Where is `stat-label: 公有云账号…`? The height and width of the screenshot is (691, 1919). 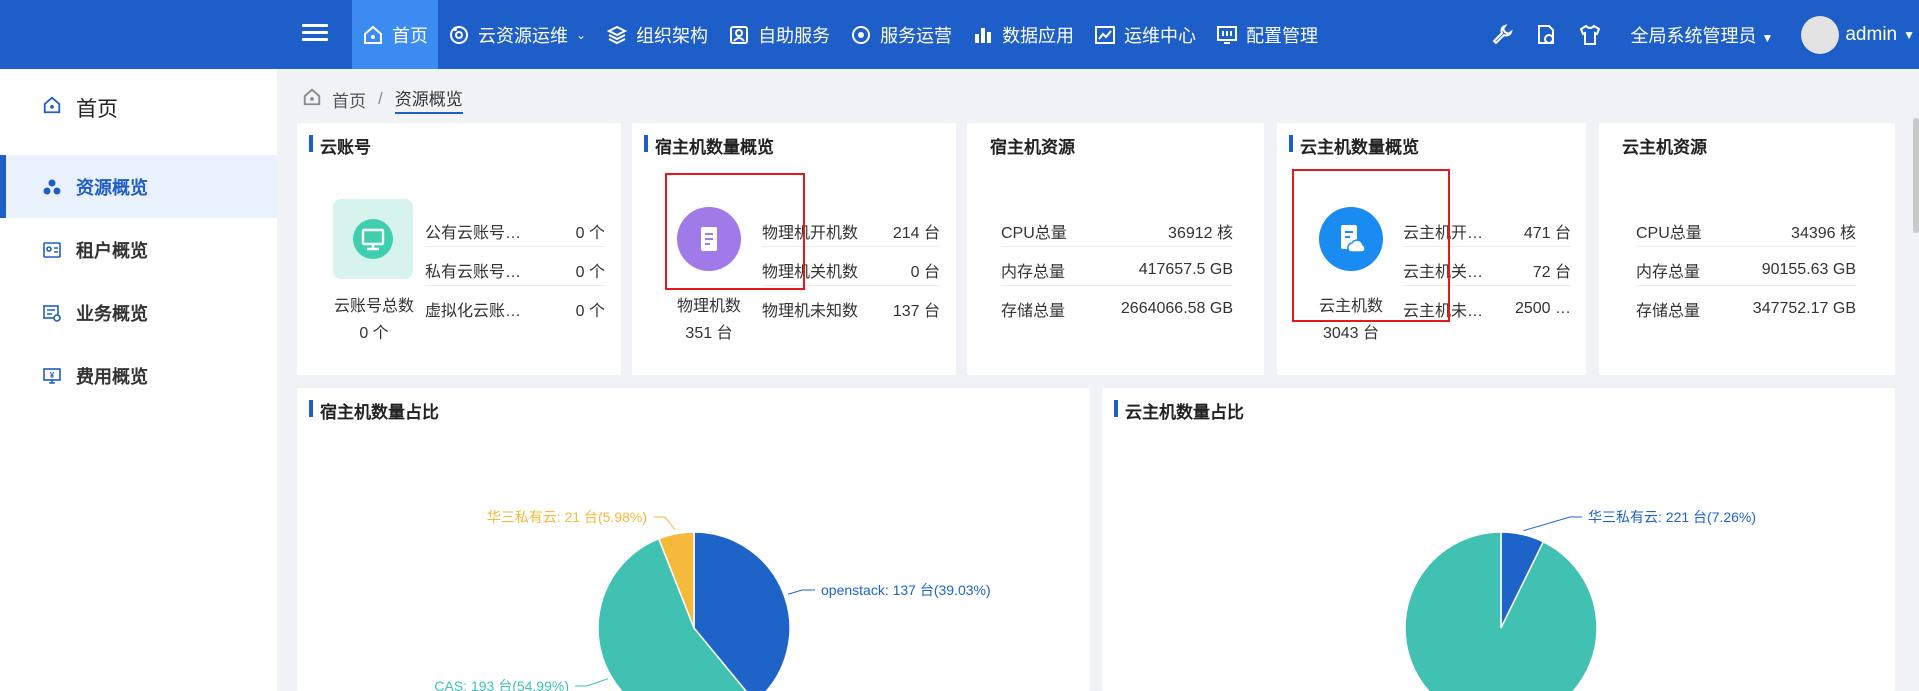 stat-label: 公有云账号… is located at coordinates (473, 233).